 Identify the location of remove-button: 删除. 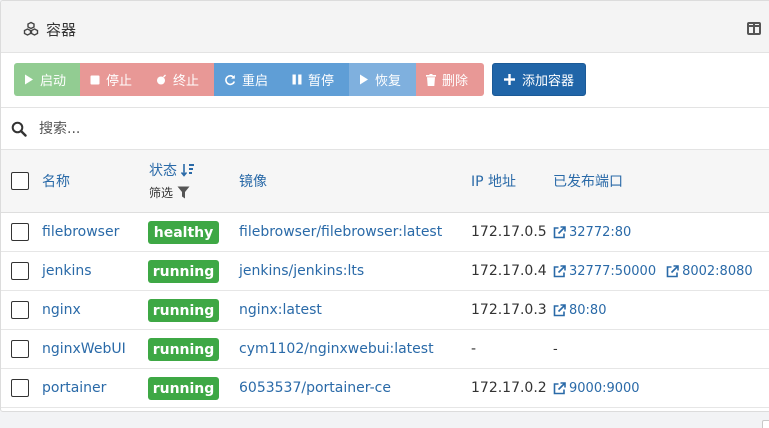
(450, 79).